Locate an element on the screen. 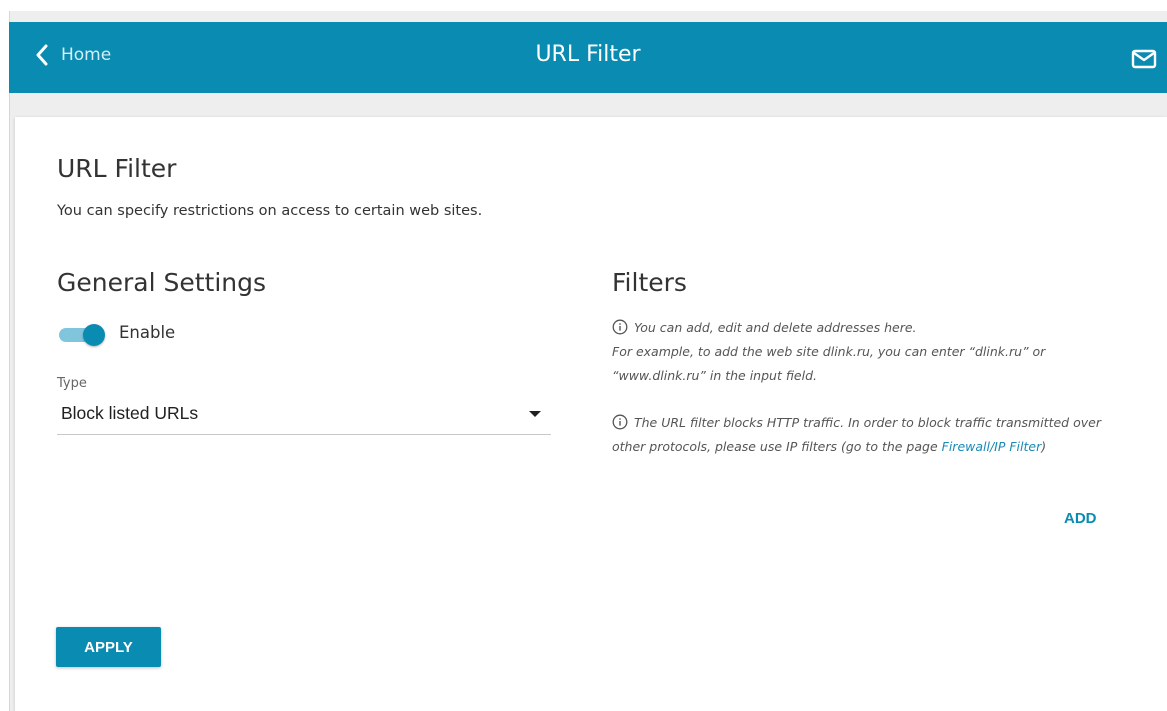 Image resolution: width=1167 pixels, height=711 pixels. messages-button is located at coordinates (1144, 61).